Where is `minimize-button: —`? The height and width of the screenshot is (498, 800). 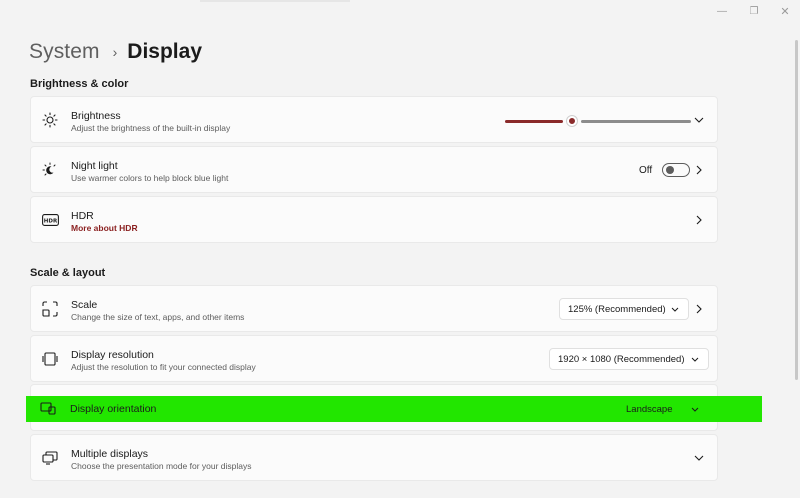
minimize-button: — is located at coordinates (722, 12).